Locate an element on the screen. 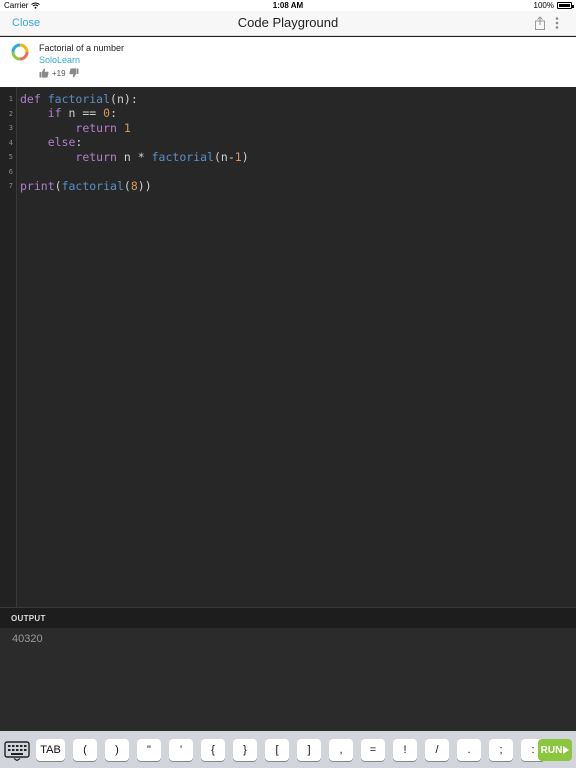 Image resolution: width=576 pixels, height=768 pixels. clock: 1:08 AM is located at coordinates (288, 5).